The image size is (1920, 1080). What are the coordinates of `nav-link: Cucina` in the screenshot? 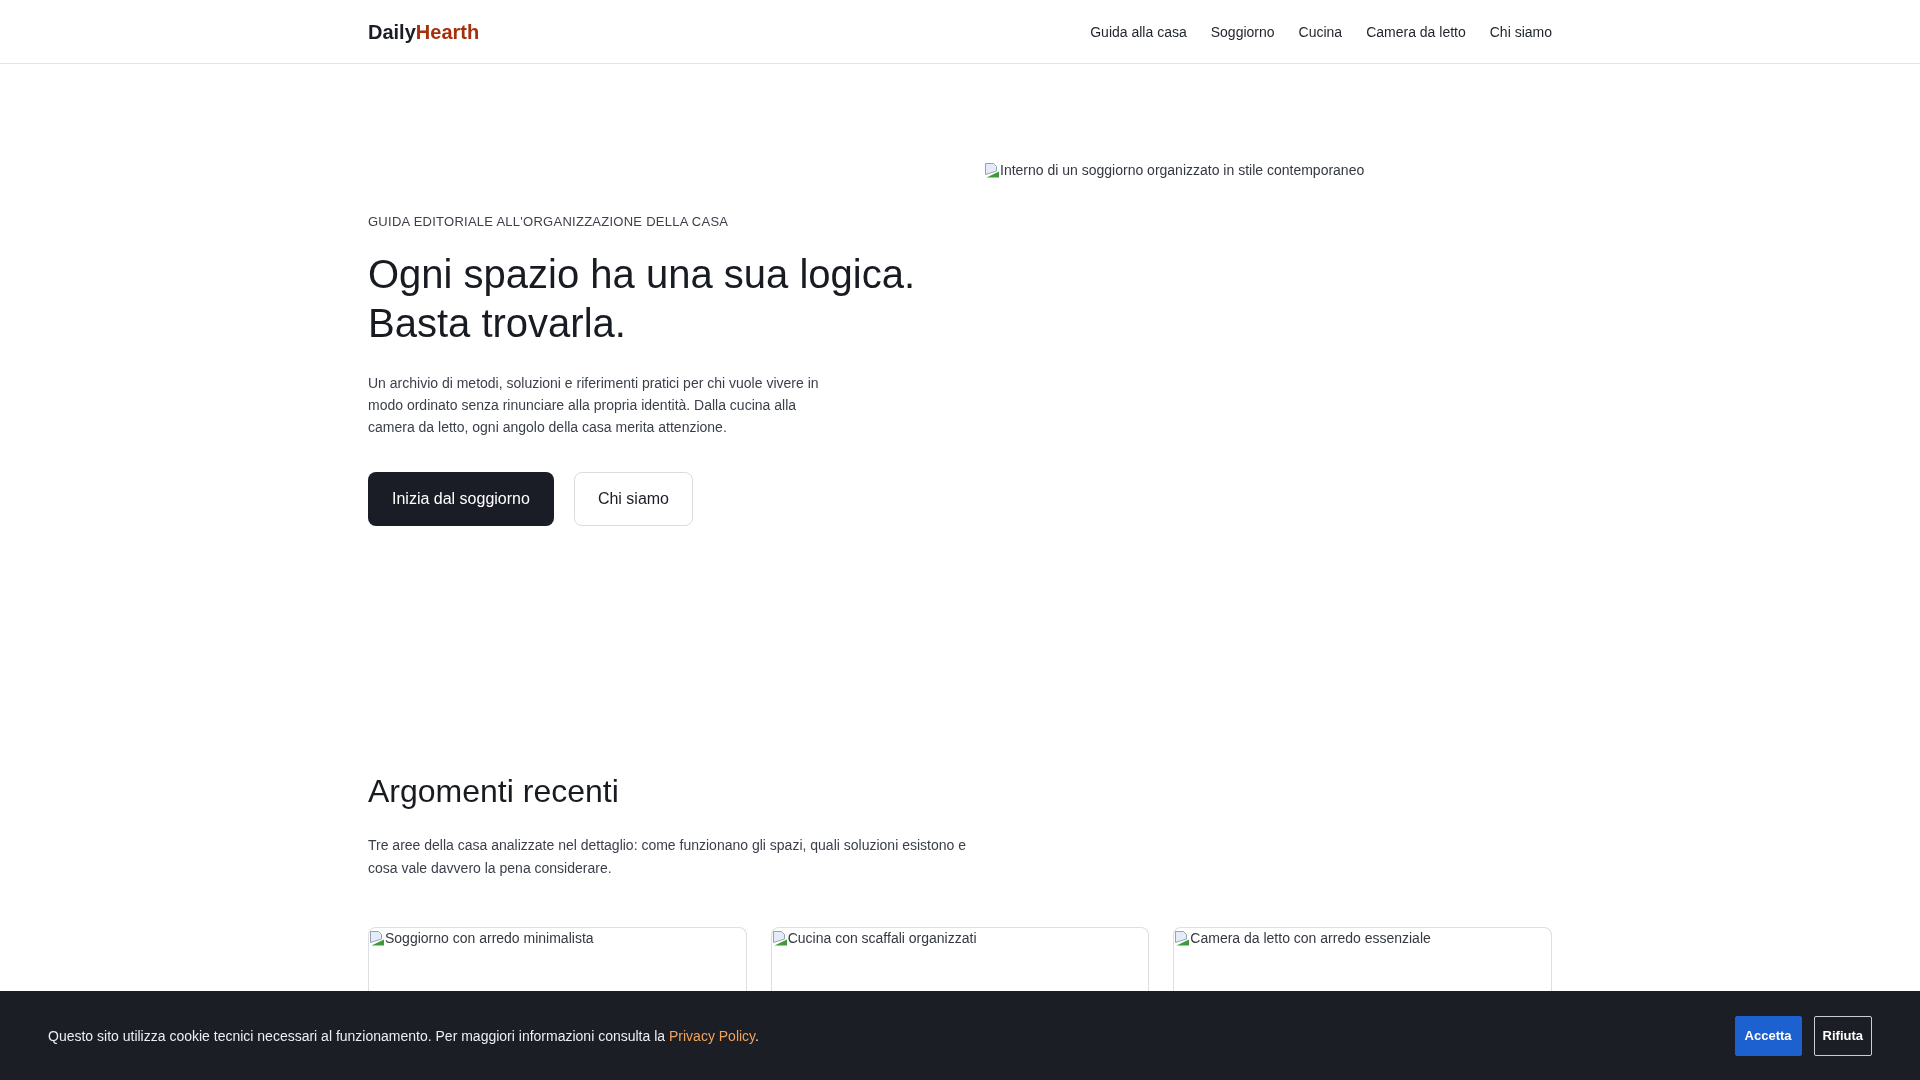 It's located at (1320, 31).